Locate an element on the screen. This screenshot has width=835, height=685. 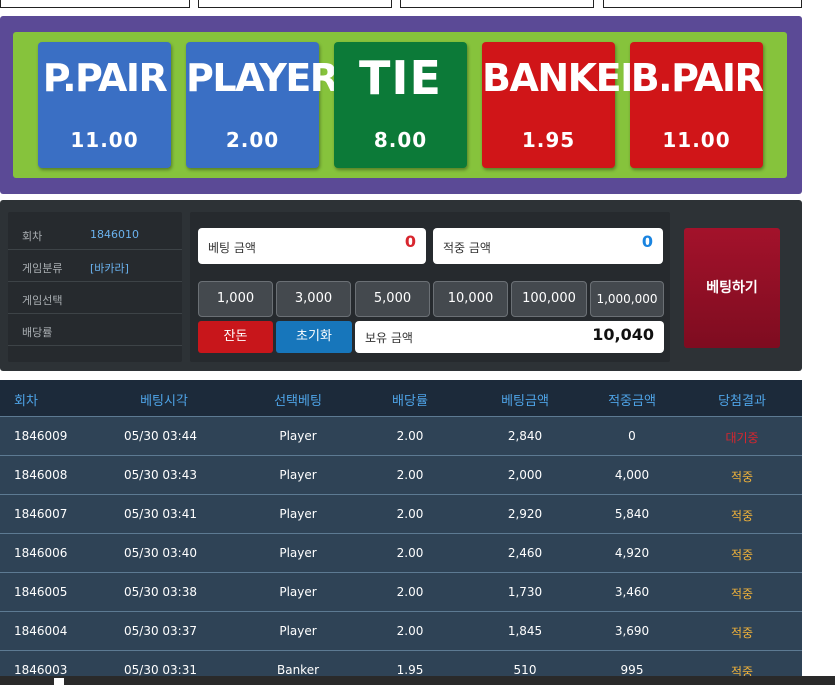
cell-selection: Banker is located at coordinates (298, 669).